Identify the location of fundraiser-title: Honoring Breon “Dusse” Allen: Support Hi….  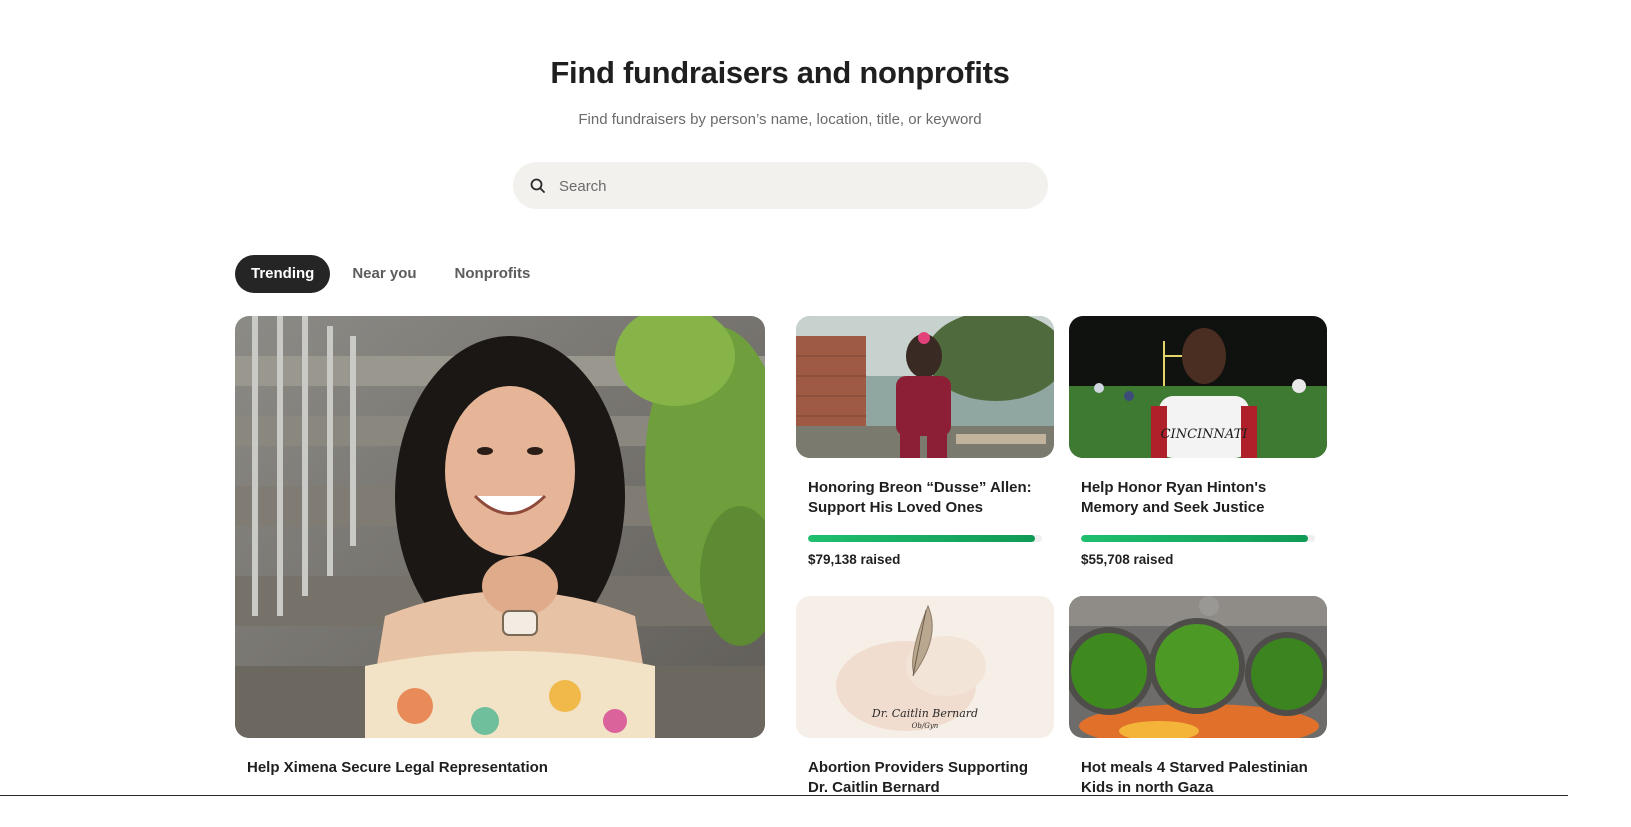
(925, 498).